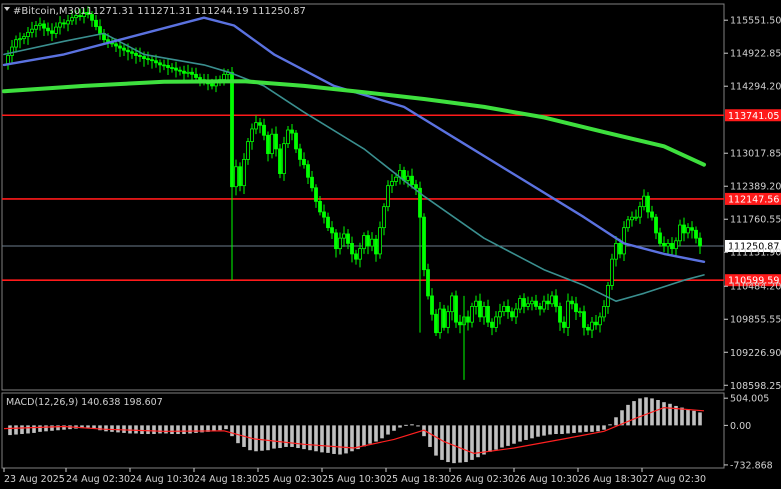 The width and height of the screenshot is (781, 489). What do you see at coordinates (46, 11) in the screenshot?
I see `symbol-label: #Bitcoin,M30` at bounding box center [46, 11].